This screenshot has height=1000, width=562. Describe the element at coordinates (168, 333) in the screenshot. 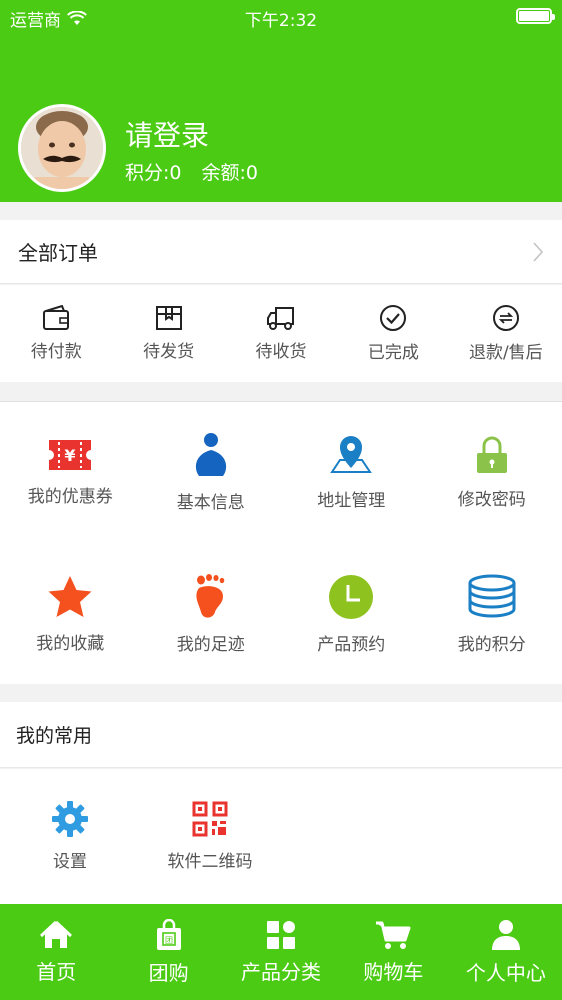

I see `order-pending-shipment: 待发货` at that location.